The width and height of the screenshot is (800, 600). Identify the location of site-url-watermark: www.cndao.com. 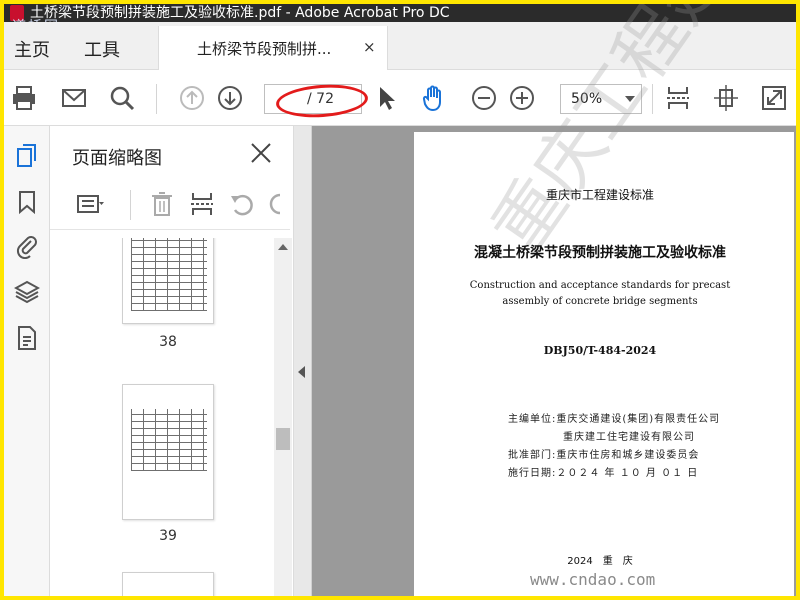
(593, 579).